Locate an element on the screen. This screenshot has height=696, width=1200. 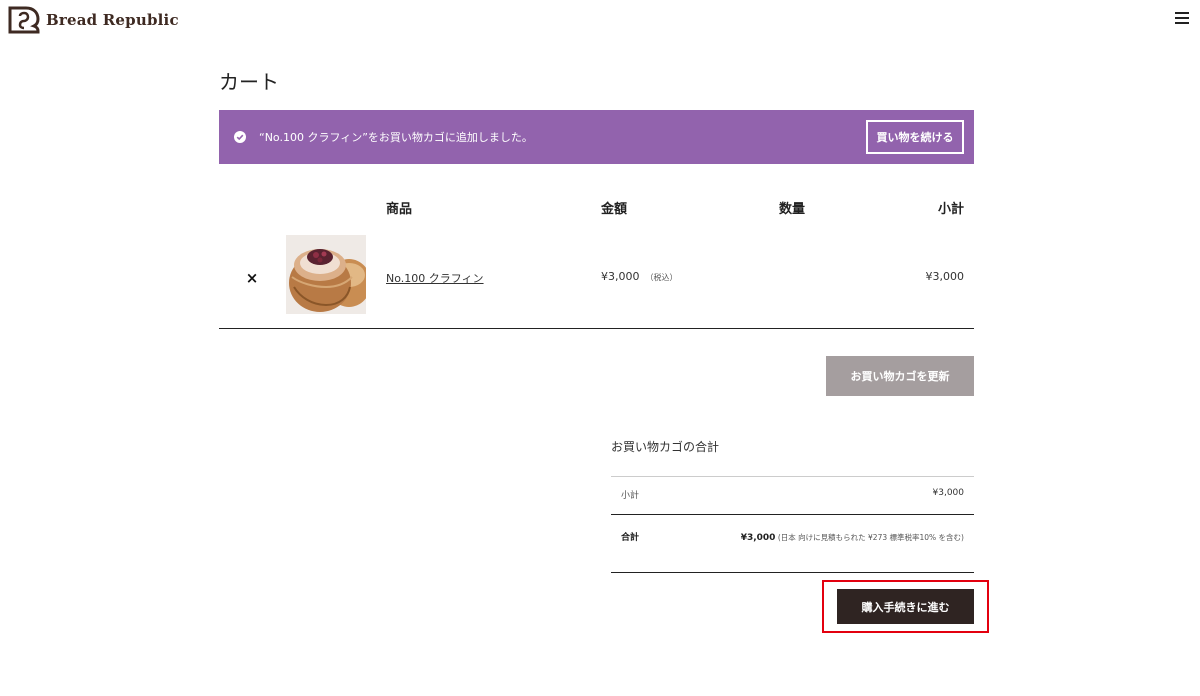
product-name-link: No.100 クラフィン is located at coordinates (435, 278).